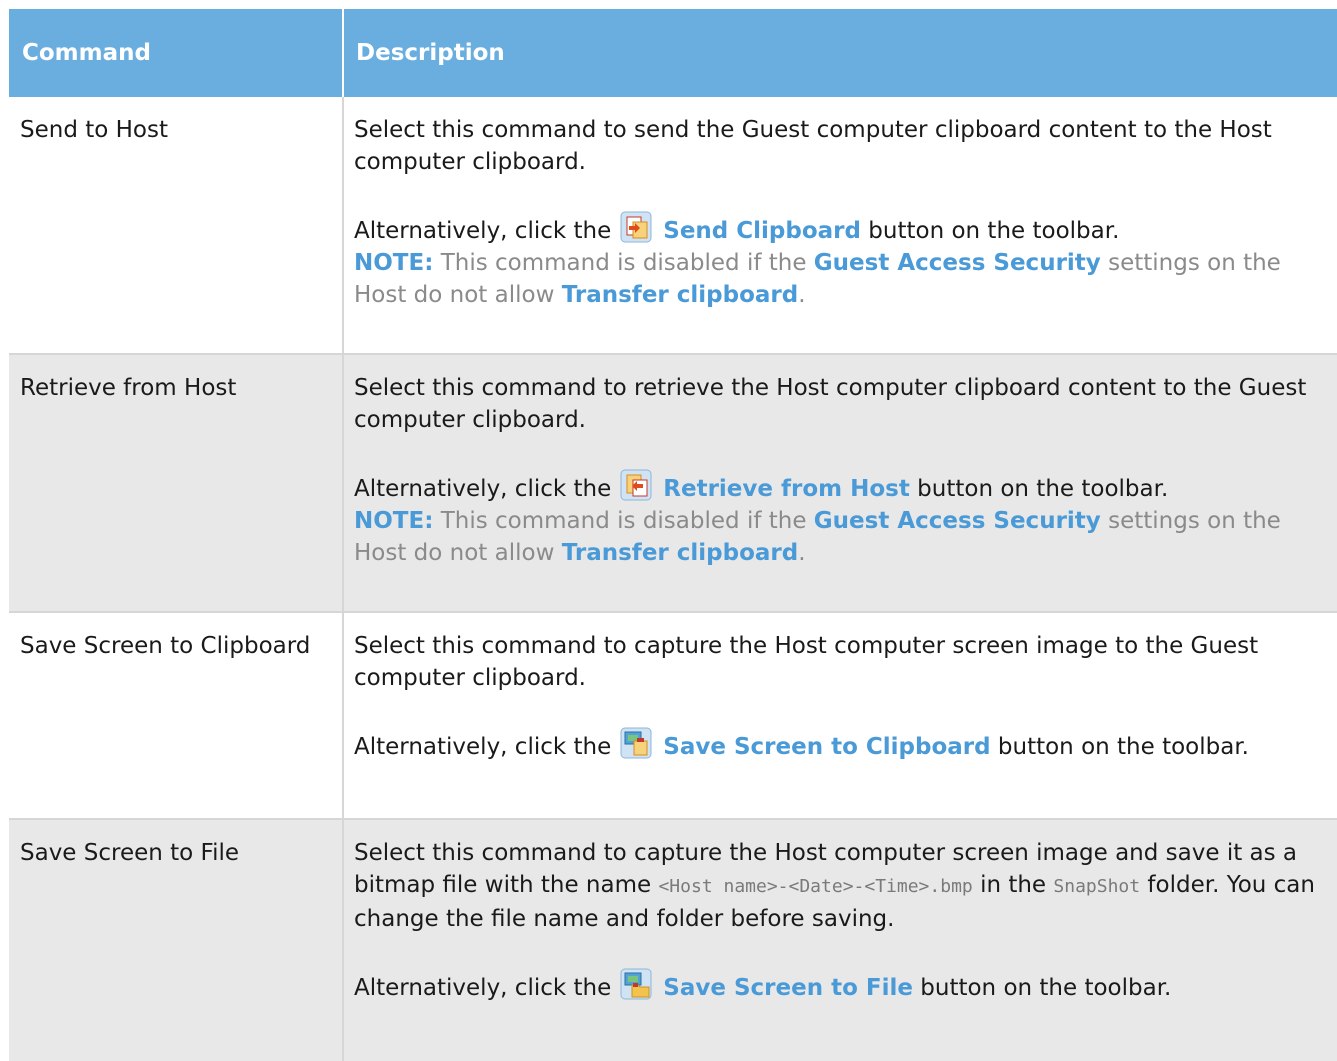 This screenshot has width=1337, height=1061. Describe the element at coordinates (762, 231) in the screenshot. I see `send-clipboard-link: Send Clipboard` at that location.